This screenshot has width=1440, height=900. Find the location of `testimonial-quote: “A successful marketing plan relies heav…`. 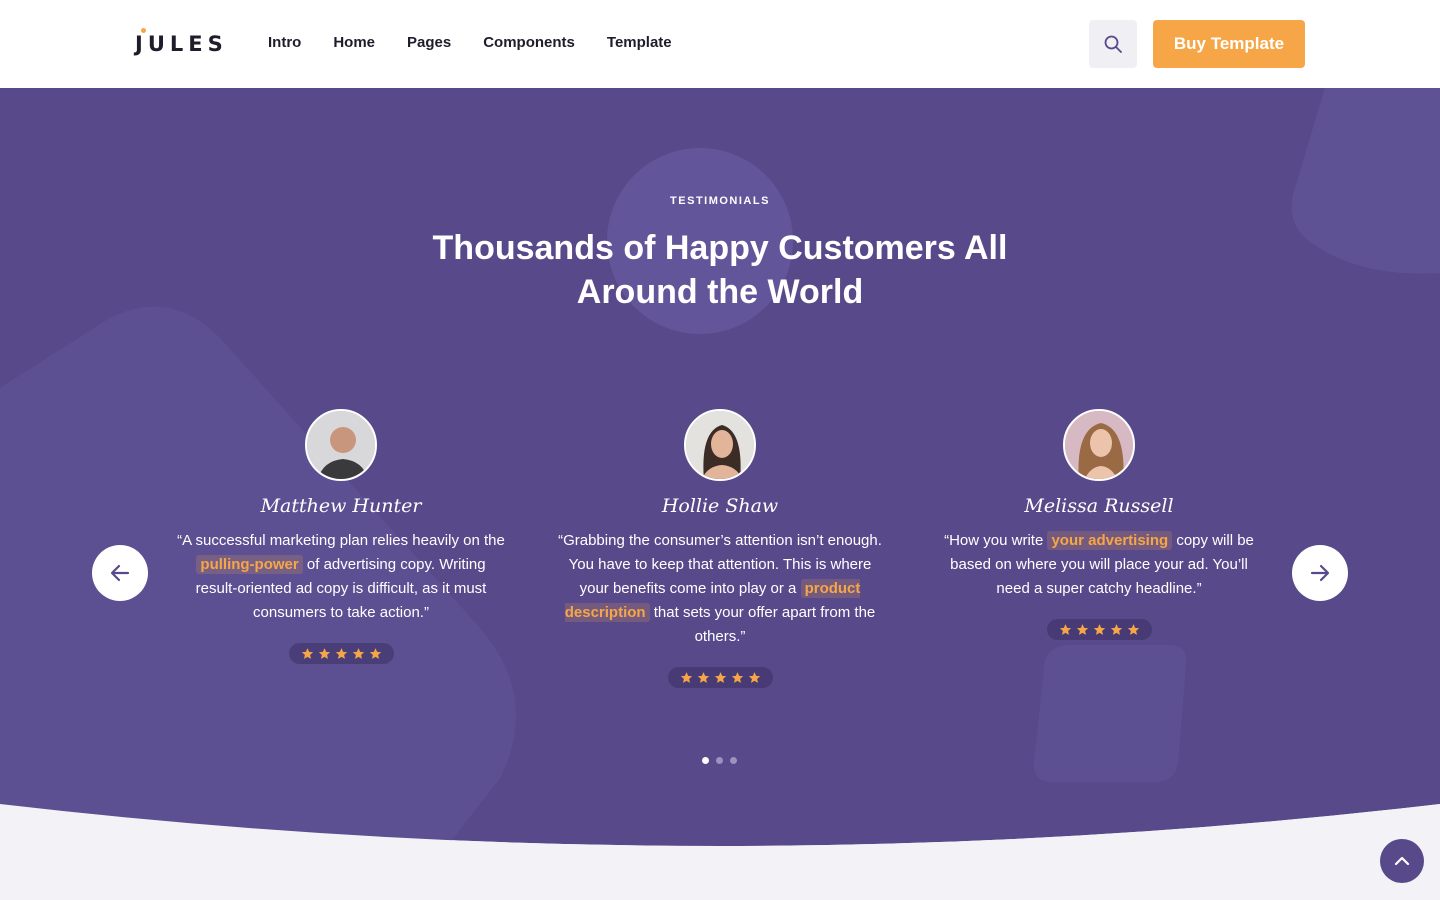

testimonial-quote: “A successful marketing plan relies heav… is located at coordinates (341, 577).